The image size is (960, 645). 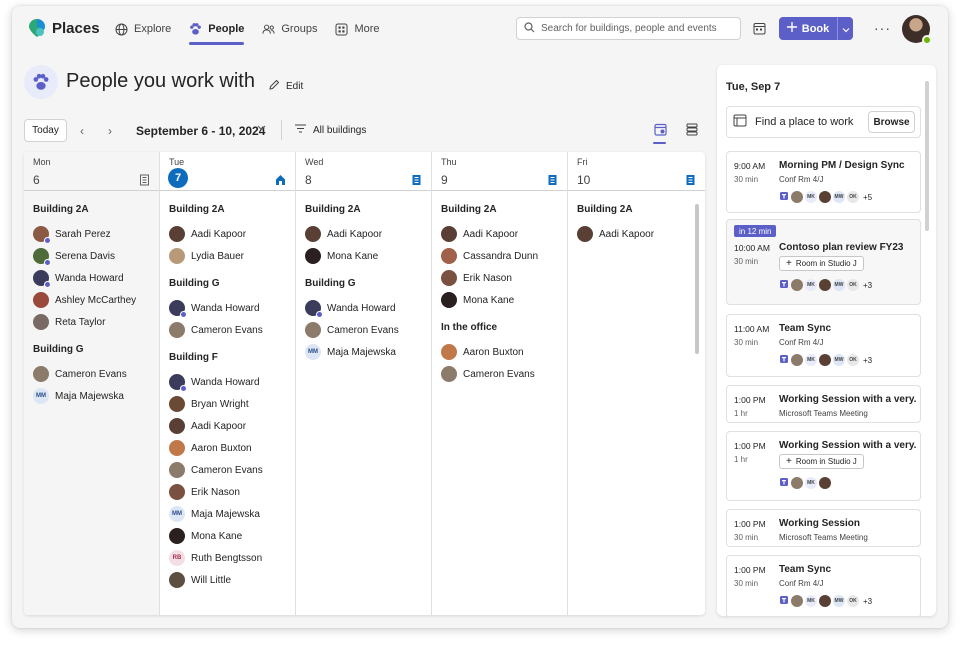 What do you see at coordinates (64, 28) in the screenshot?
I see `brand: Places` at bounding box center [64, 28].